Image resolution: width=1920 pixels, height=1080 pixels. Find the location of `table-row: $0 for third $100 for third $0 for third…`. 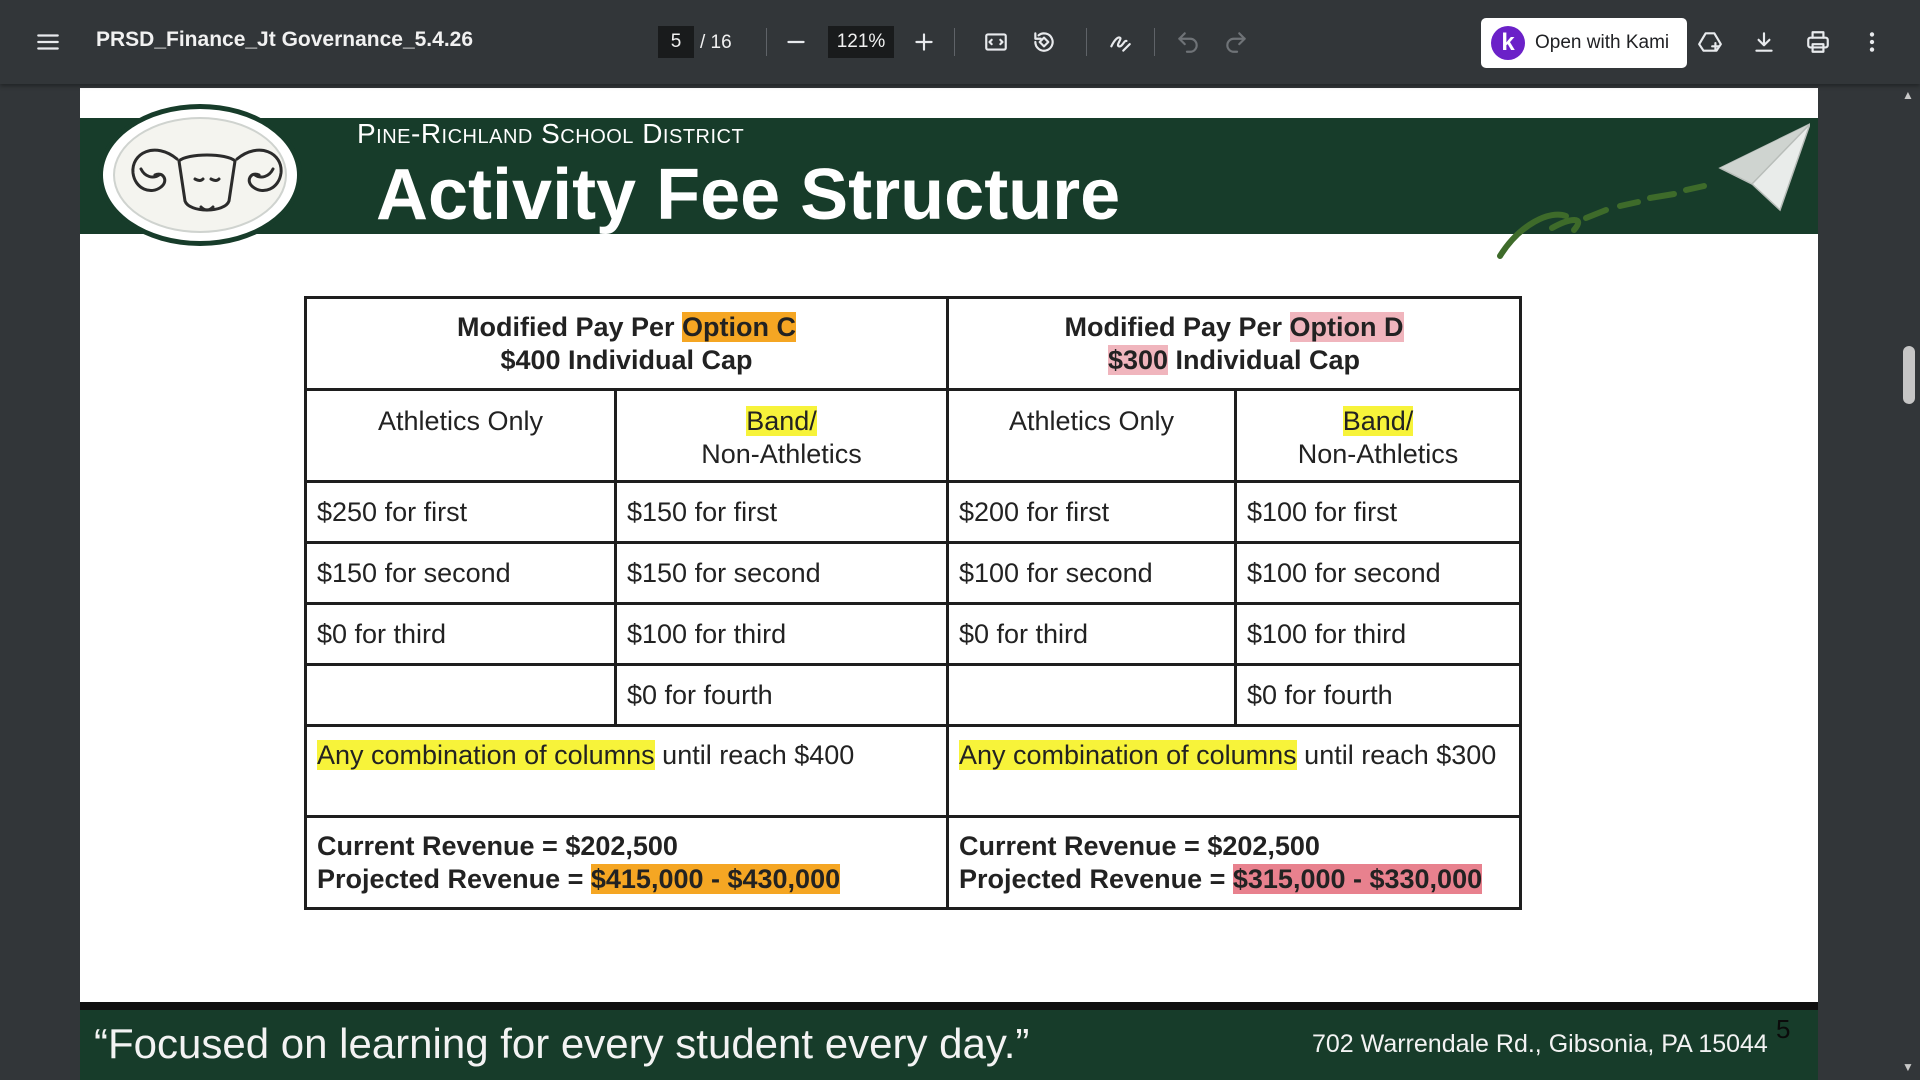

table-row: $0 for third $100 for third $0 for third… is located at coordinates (913, 634).